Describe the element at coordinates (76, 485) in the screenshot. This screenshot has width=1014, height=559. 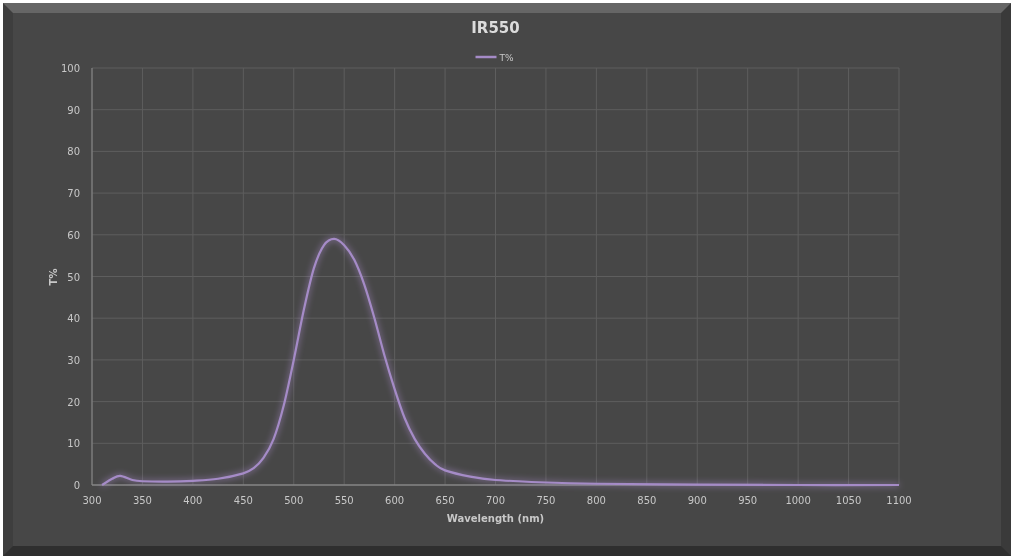
I see `y-tick-label: 0` at that location.